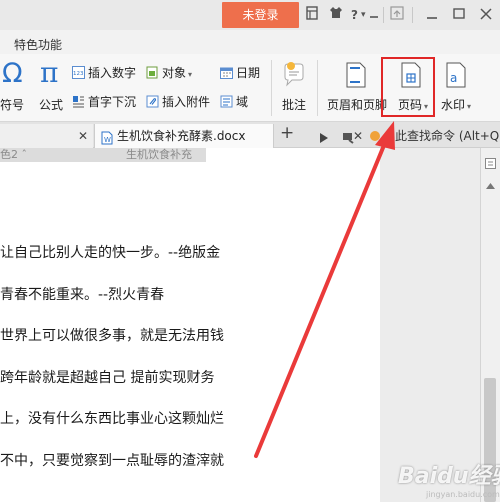 This screenshot has width=500, height=502. What do you see at coordinates (449, 476) in the screenshot?
I see `watermark-brand: Baidu经验` at bounding box center [449, 476].